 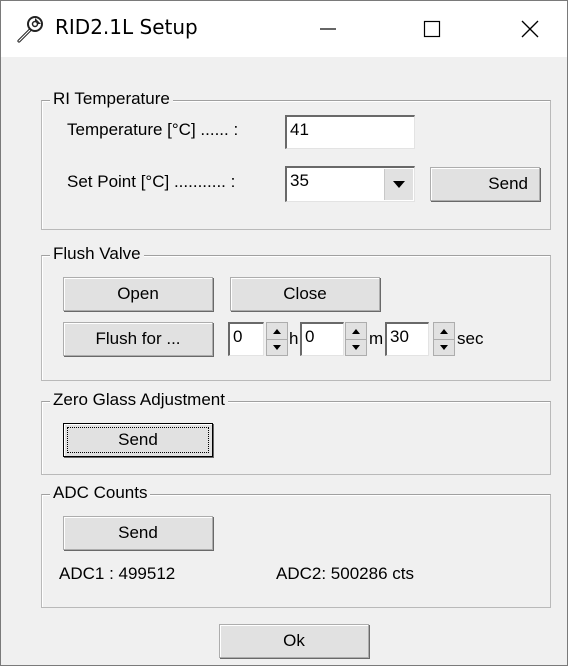 I want to click on temperature-label: Temperature [°C] ...... :, so click(x=153, y=129).